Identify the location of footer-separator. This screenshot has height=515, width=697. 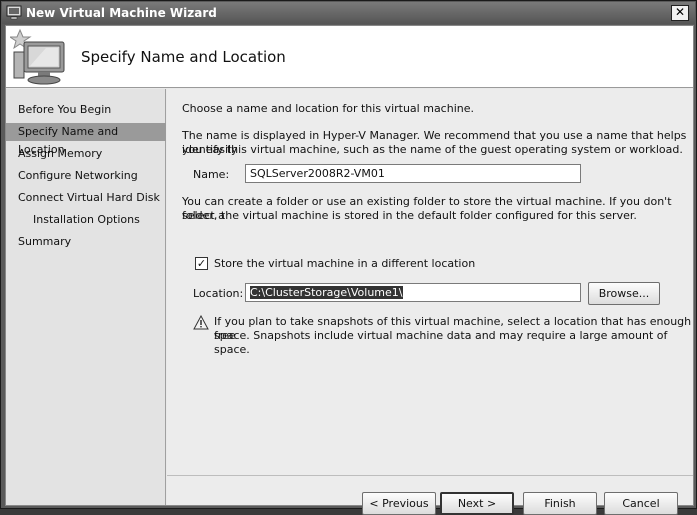
(430, 475).